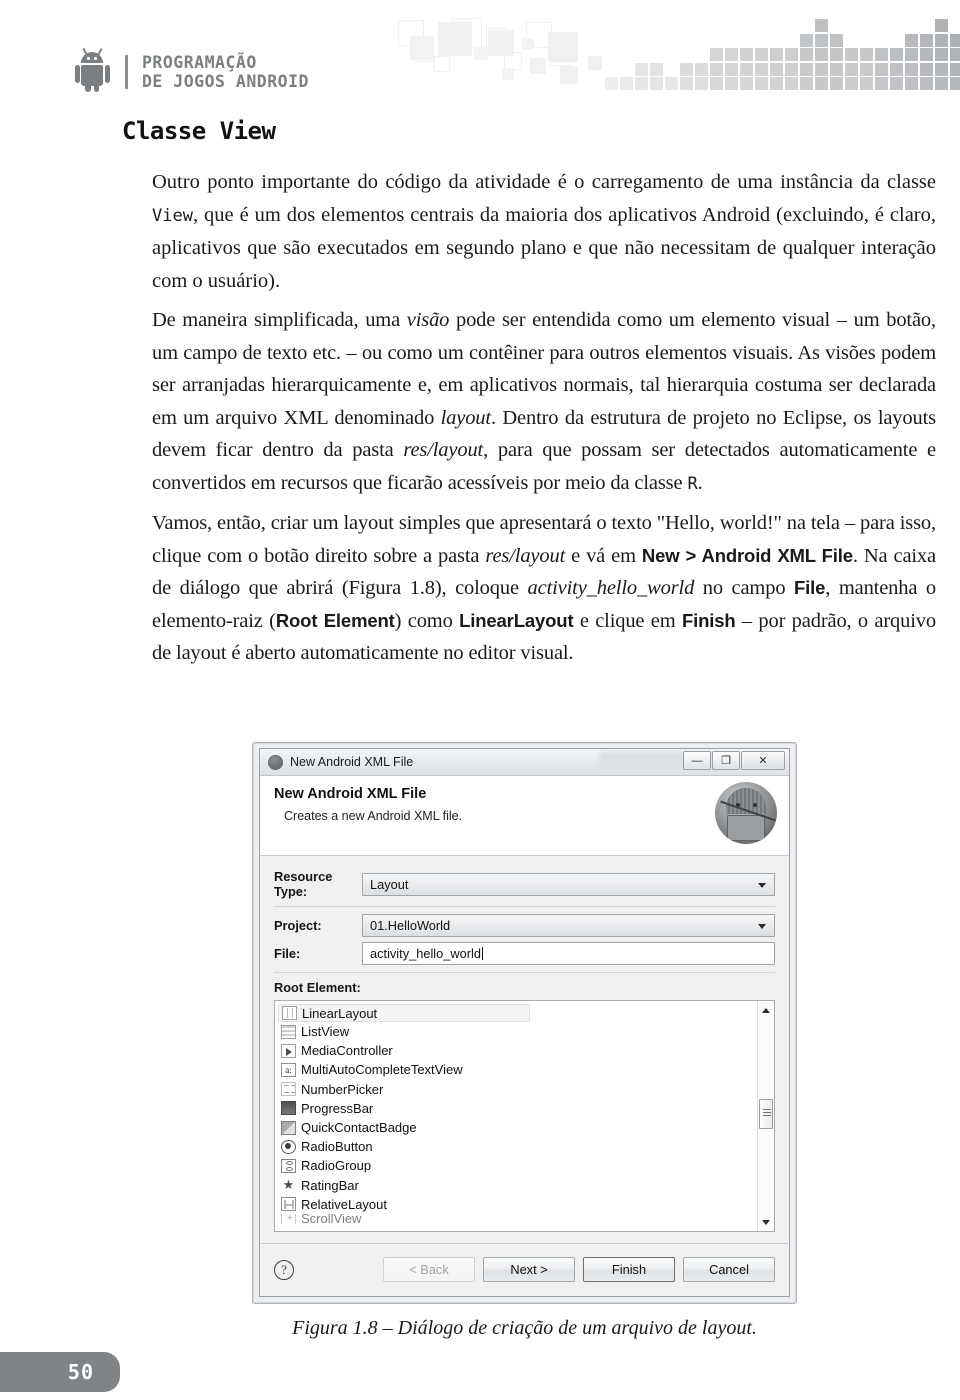 Image resolution: width=960 pixels, height=1400 pixels. I want to click on p2-italic-layout: layout, so click(465, 417).